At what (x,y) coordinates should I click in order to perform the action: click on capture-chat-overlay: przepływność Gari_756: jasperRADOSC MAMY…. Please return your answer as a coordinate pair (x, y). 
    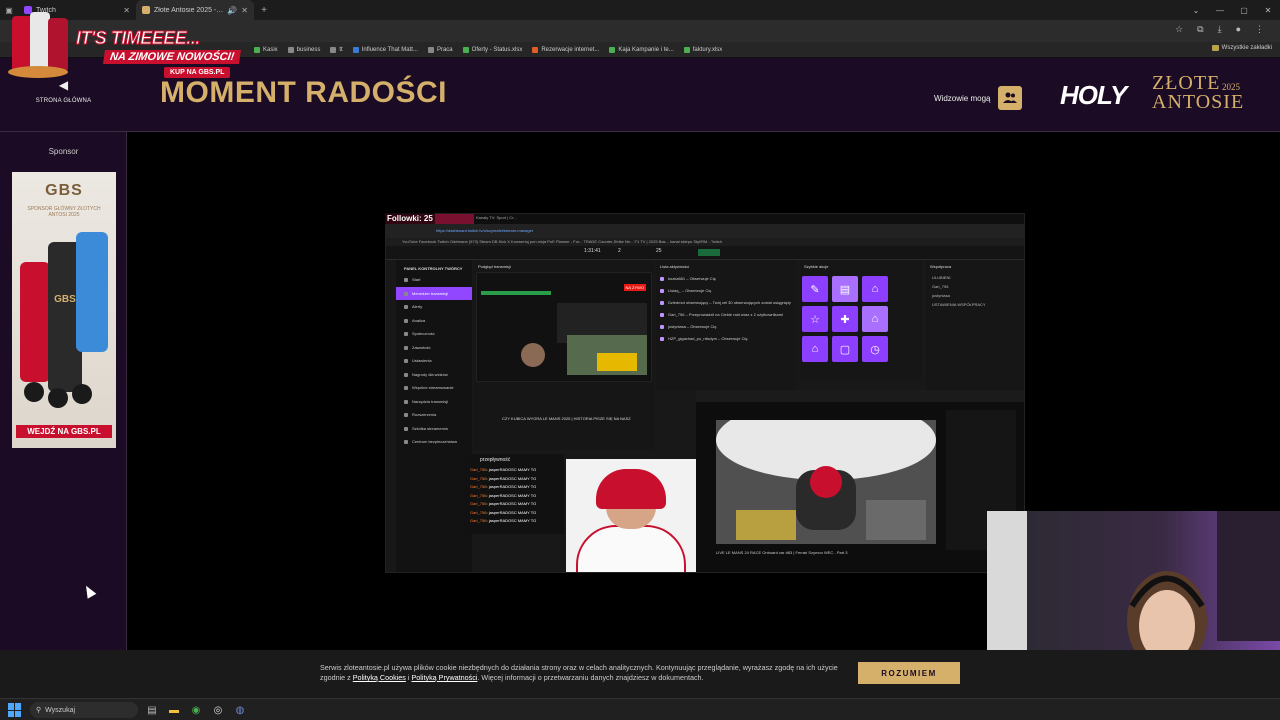
    Looking at the image, I should click on (514, 494).